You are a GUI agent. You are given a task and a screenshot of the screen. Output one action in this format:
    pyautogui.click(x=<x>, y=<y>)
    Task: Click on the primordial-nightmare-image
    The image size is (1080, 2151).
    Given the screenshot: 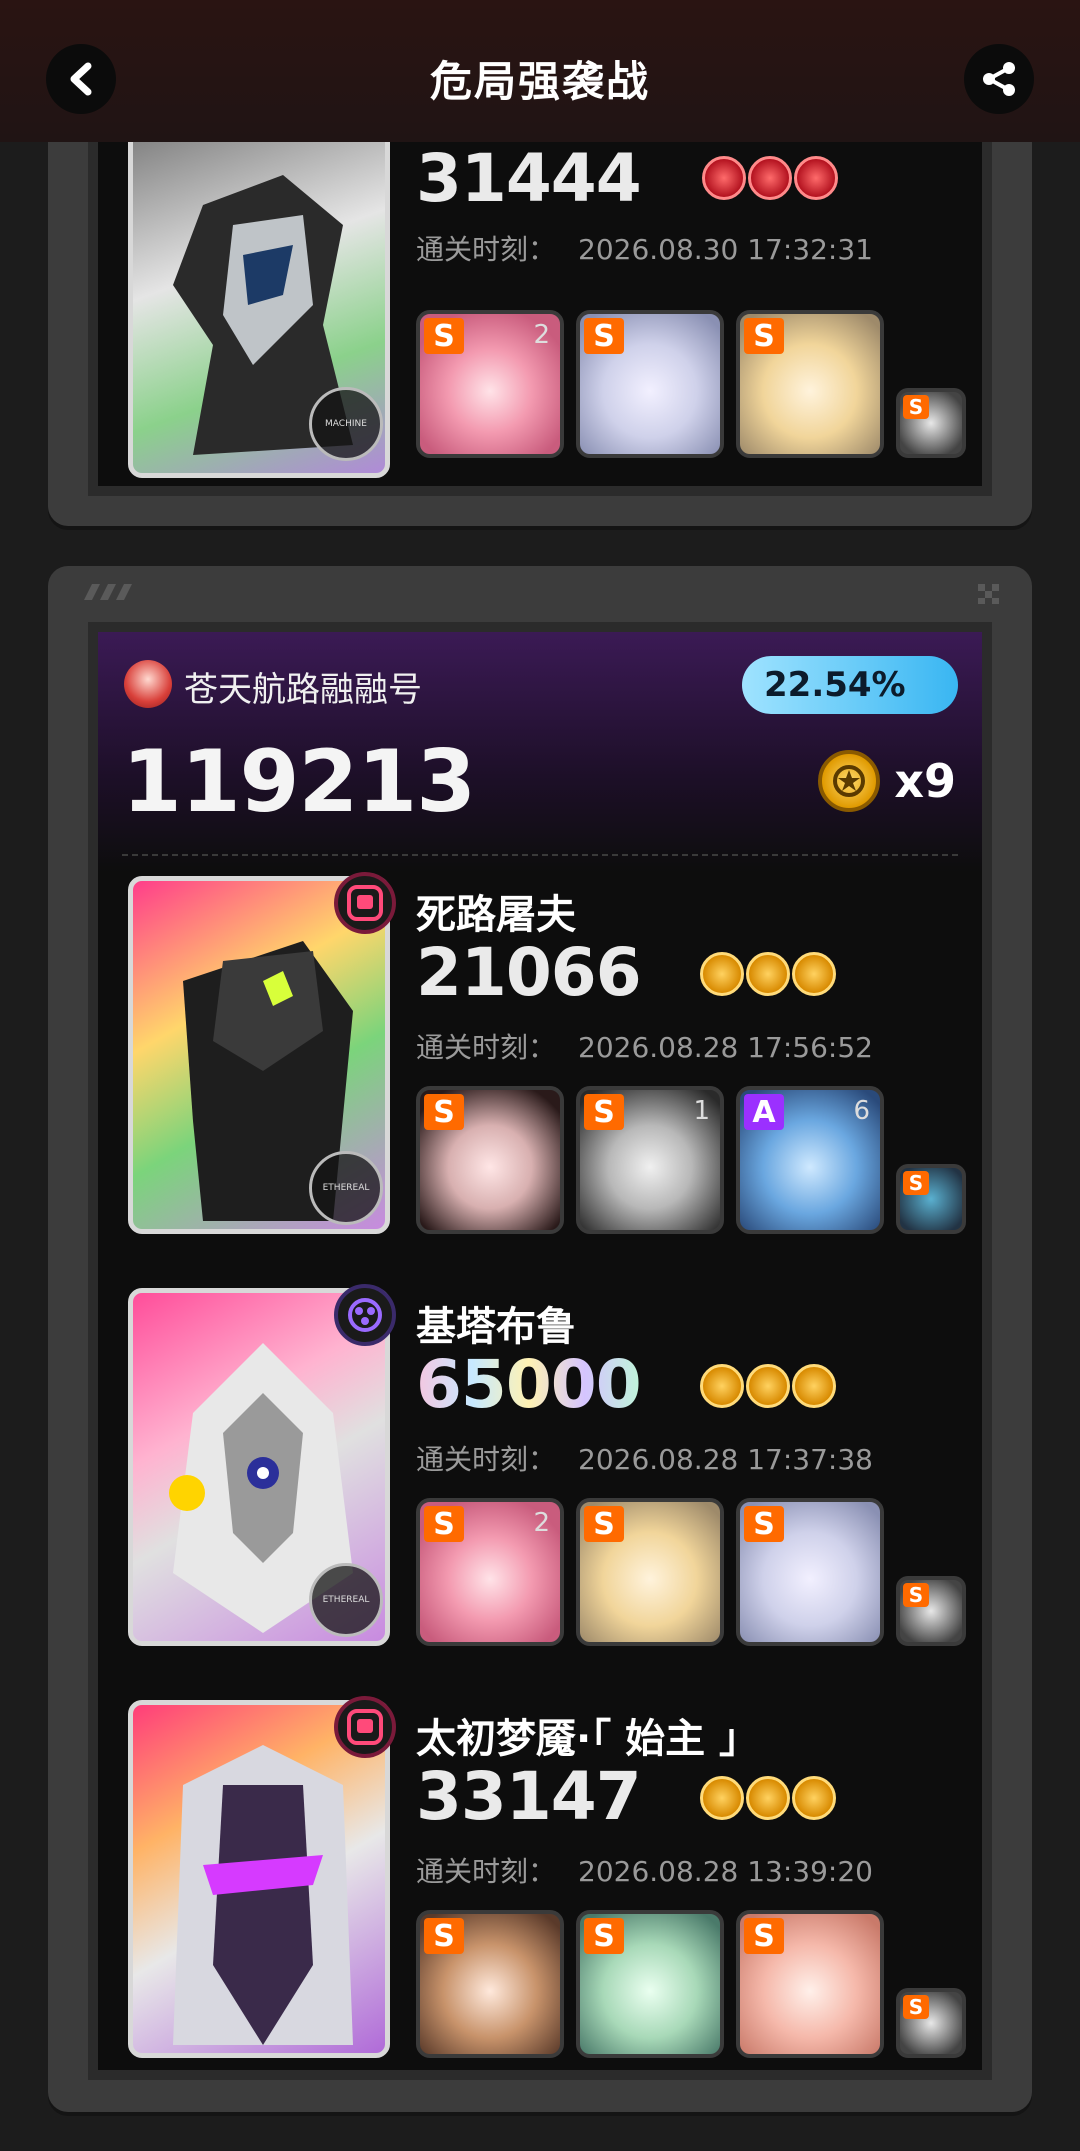 What is the action you would take?
    pyautogui.click(x=263, y=1895)
    